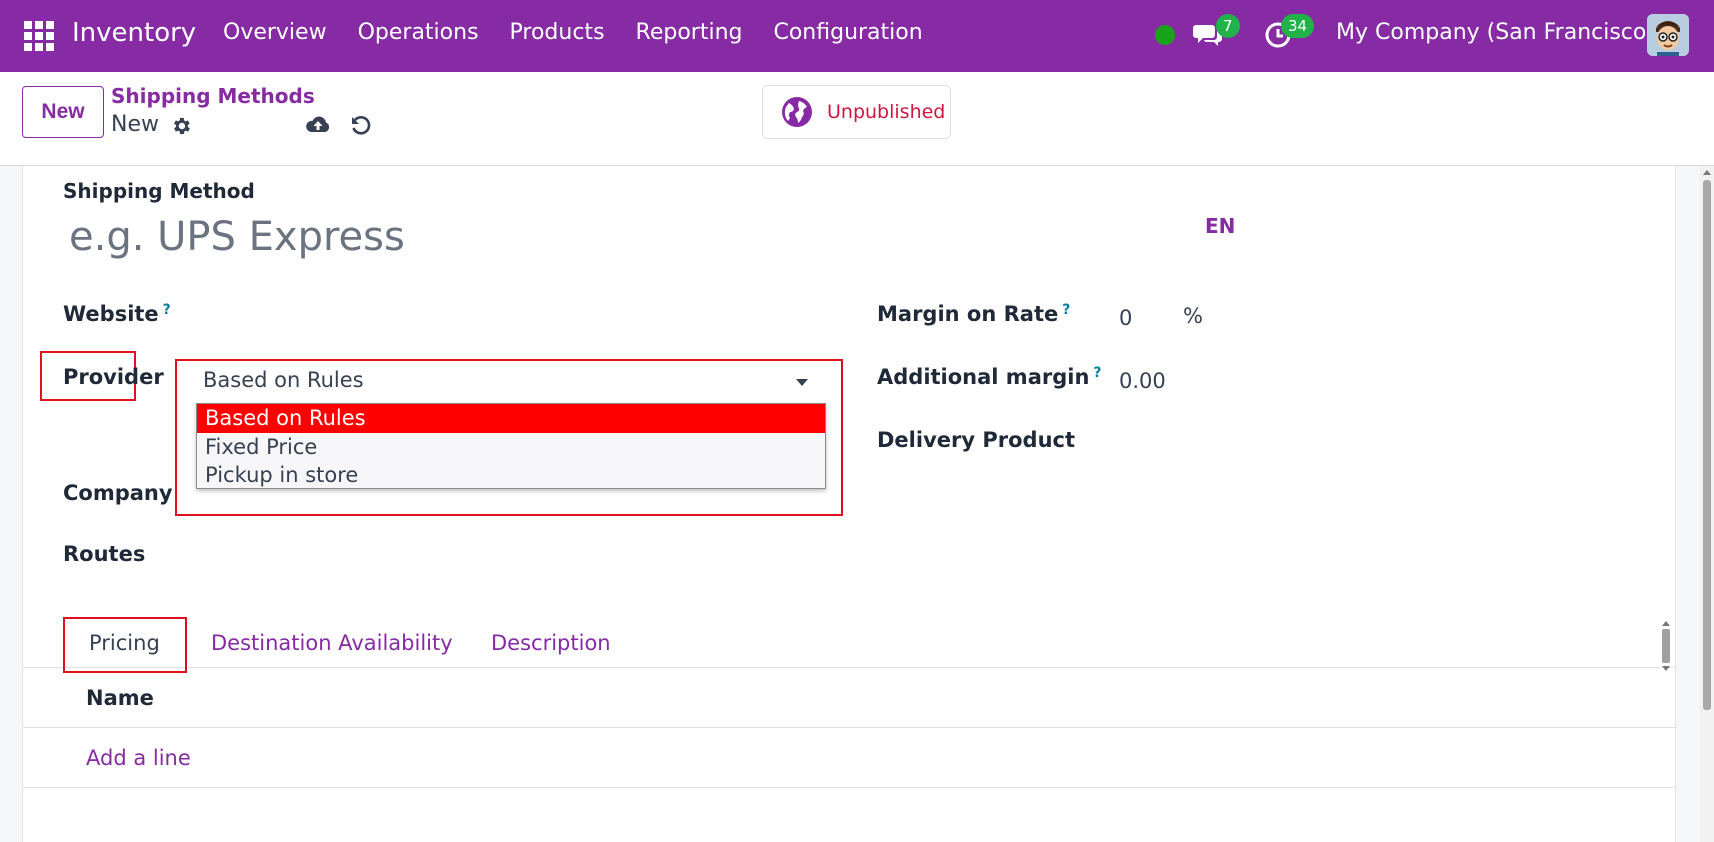 This screenshot has width=1714, height=842. I want to click on publish-status-label: Unpublished, so click(886, 112).